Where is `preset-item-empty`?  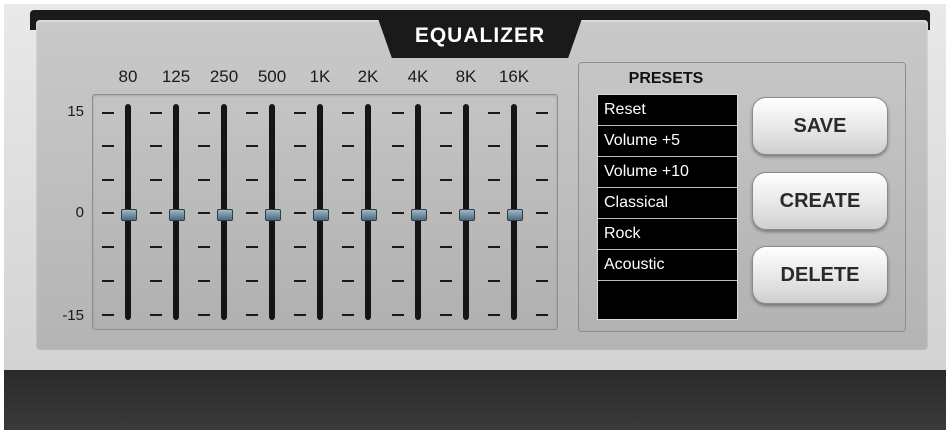 preset-item-empty is located at coordinates (667, 296).